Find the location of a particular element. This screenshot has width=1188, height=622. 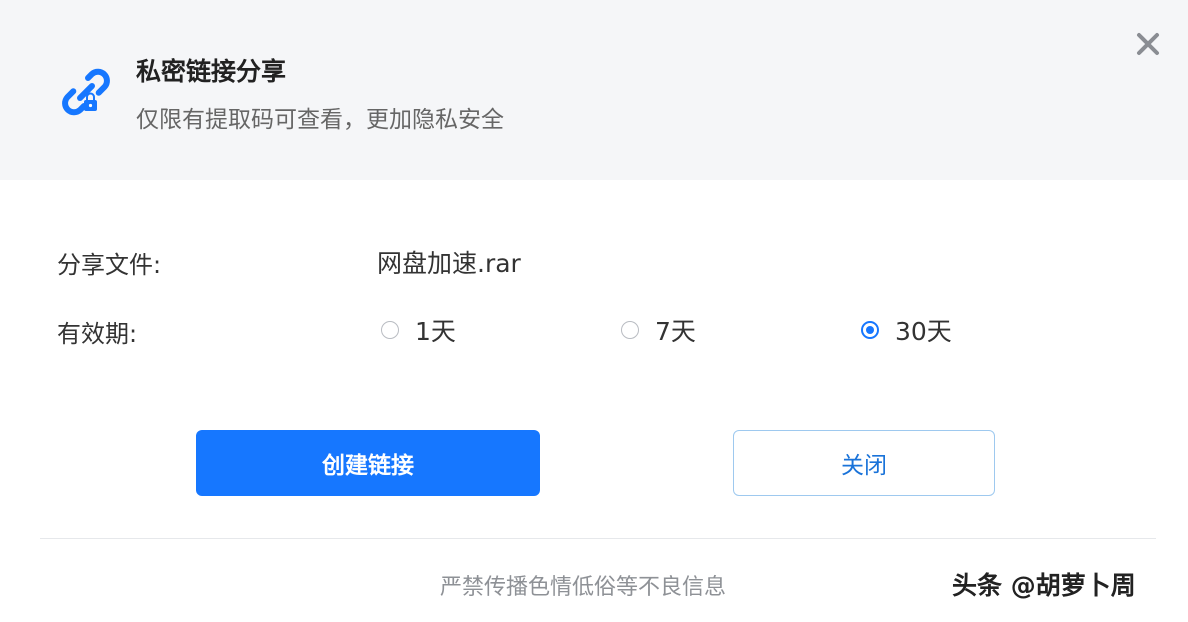

close-button: 关闭 is located at coordinates (864, 463).